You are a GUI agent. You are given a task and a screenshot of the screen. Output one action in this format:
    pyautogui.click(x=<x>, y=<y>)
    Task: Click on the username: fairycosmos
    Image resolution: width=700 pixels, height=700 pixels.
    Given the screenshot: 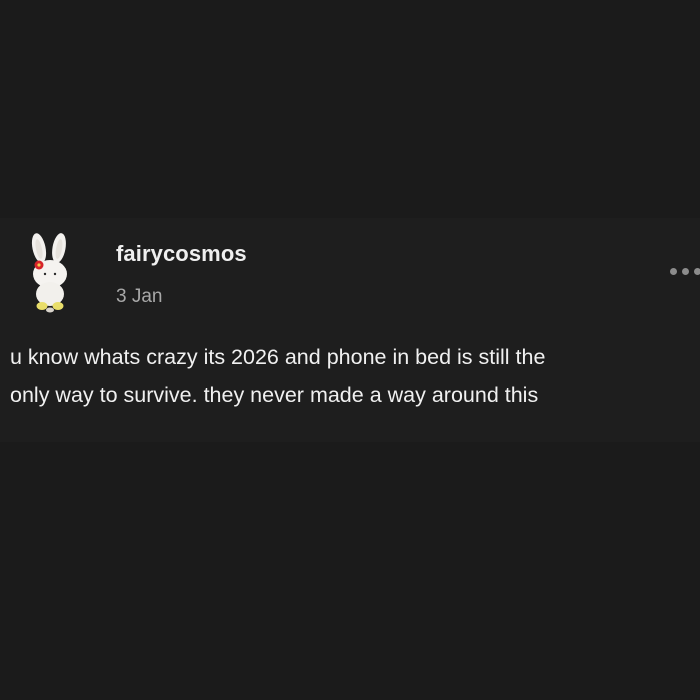 What is the action you would take?
    pyautogui.click(x=181, y=254)
    